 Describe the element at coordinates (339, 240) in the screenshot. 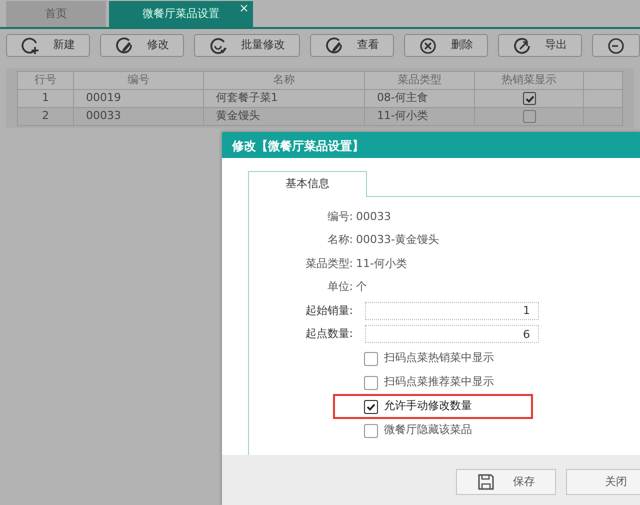

I see `field-label: 名称:` at that location.